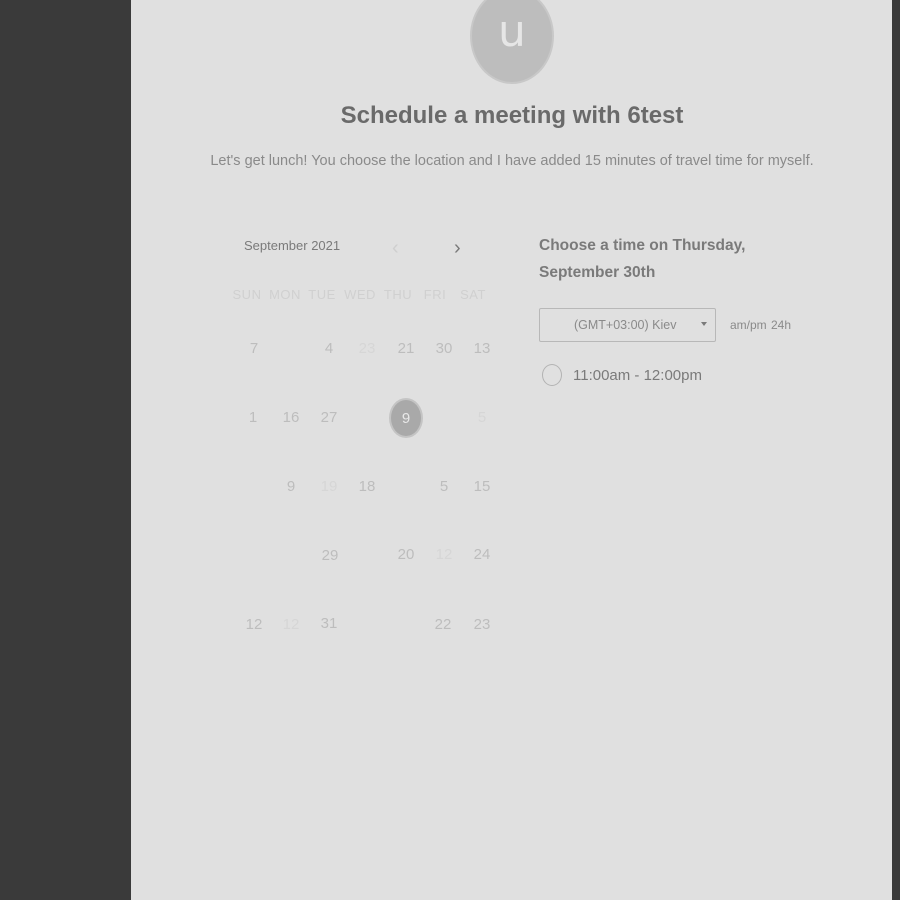  I want to click on timezone-label: (GMT+03:00) Kiev, so click(625, 325).